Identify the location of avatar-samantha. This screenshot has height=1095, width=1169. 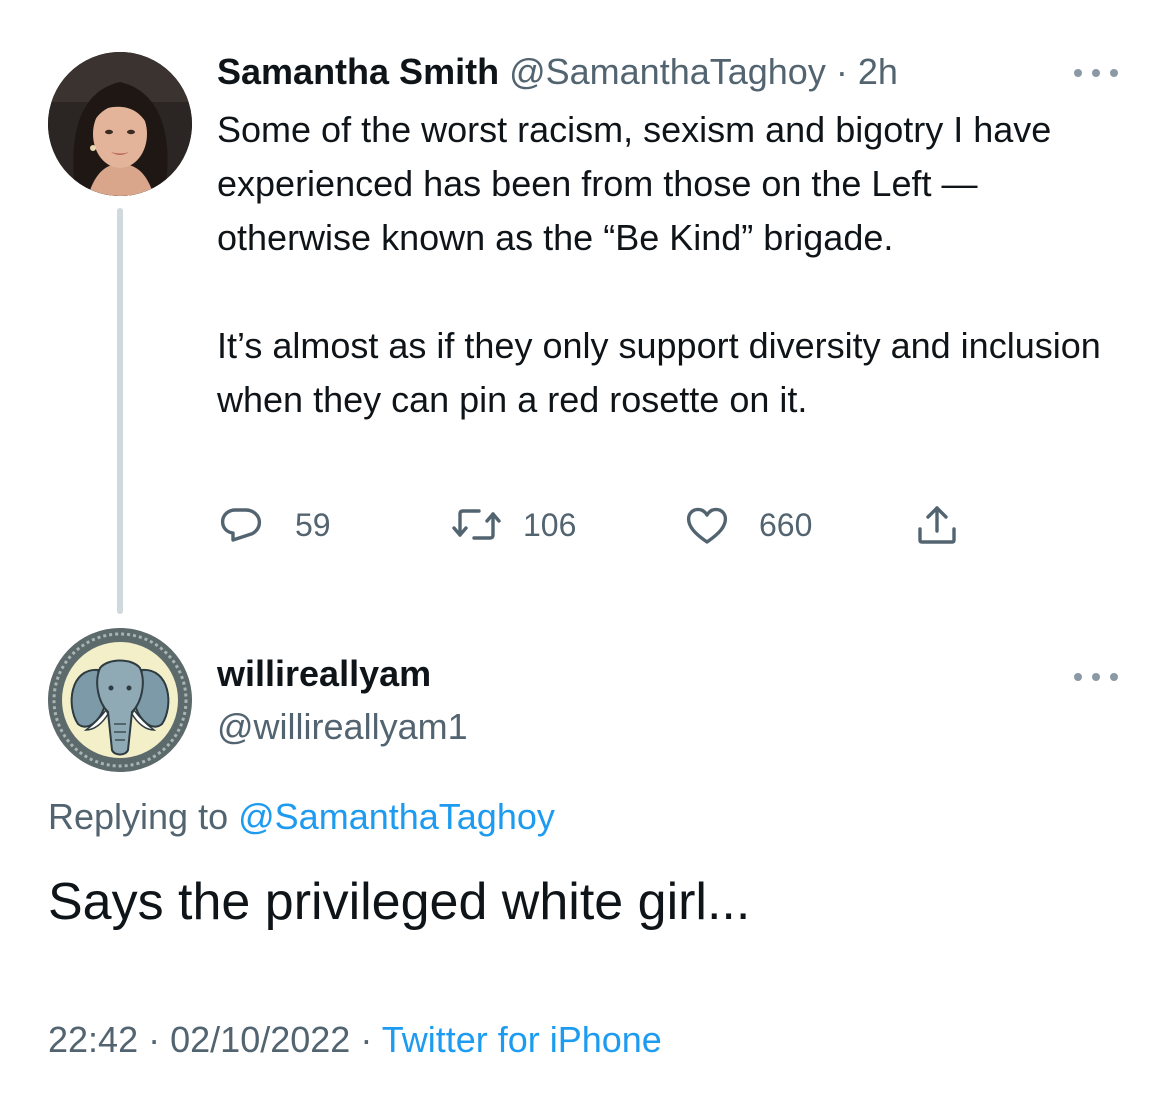
(120, 124).